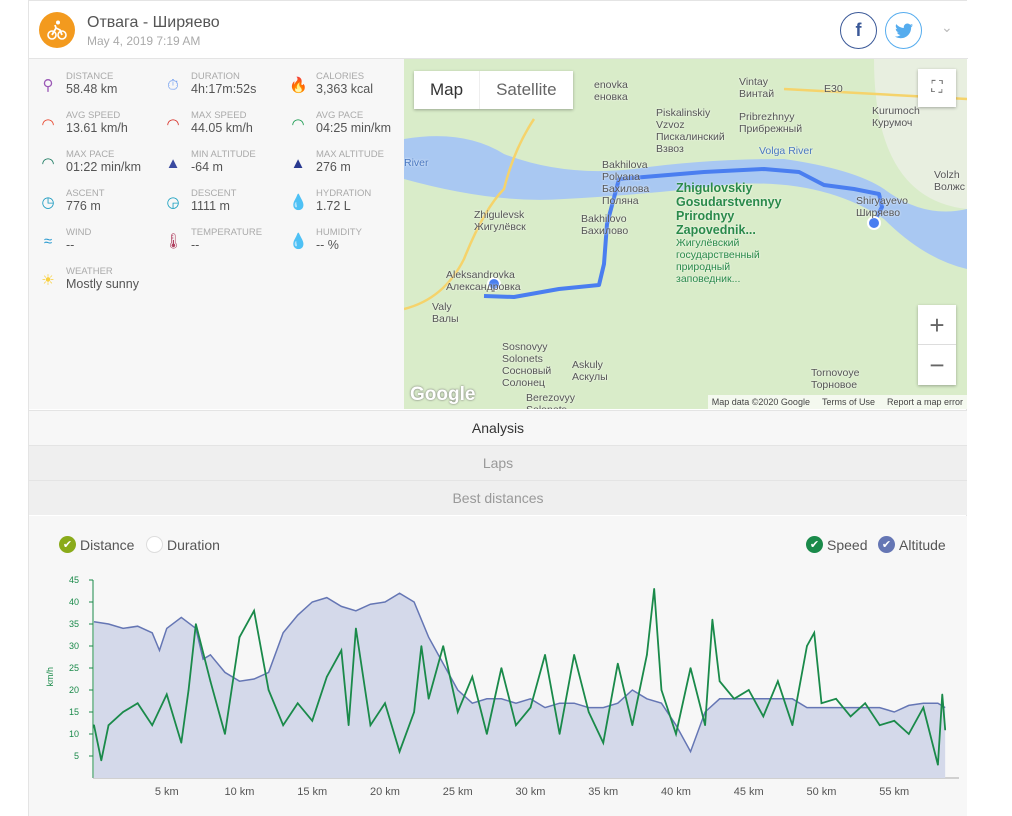  I want to click on ascent-compass-icon: ◷, so click(48, 202).